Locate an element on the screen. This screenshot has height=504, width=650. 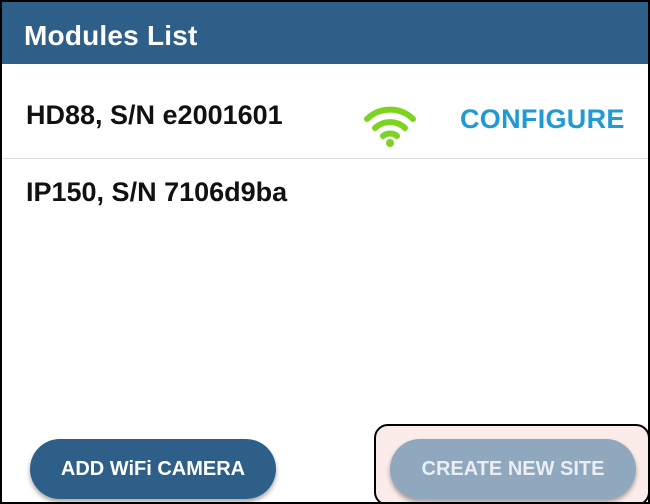
configure-button: CONFIGURE is located at coordinates (542, 119).